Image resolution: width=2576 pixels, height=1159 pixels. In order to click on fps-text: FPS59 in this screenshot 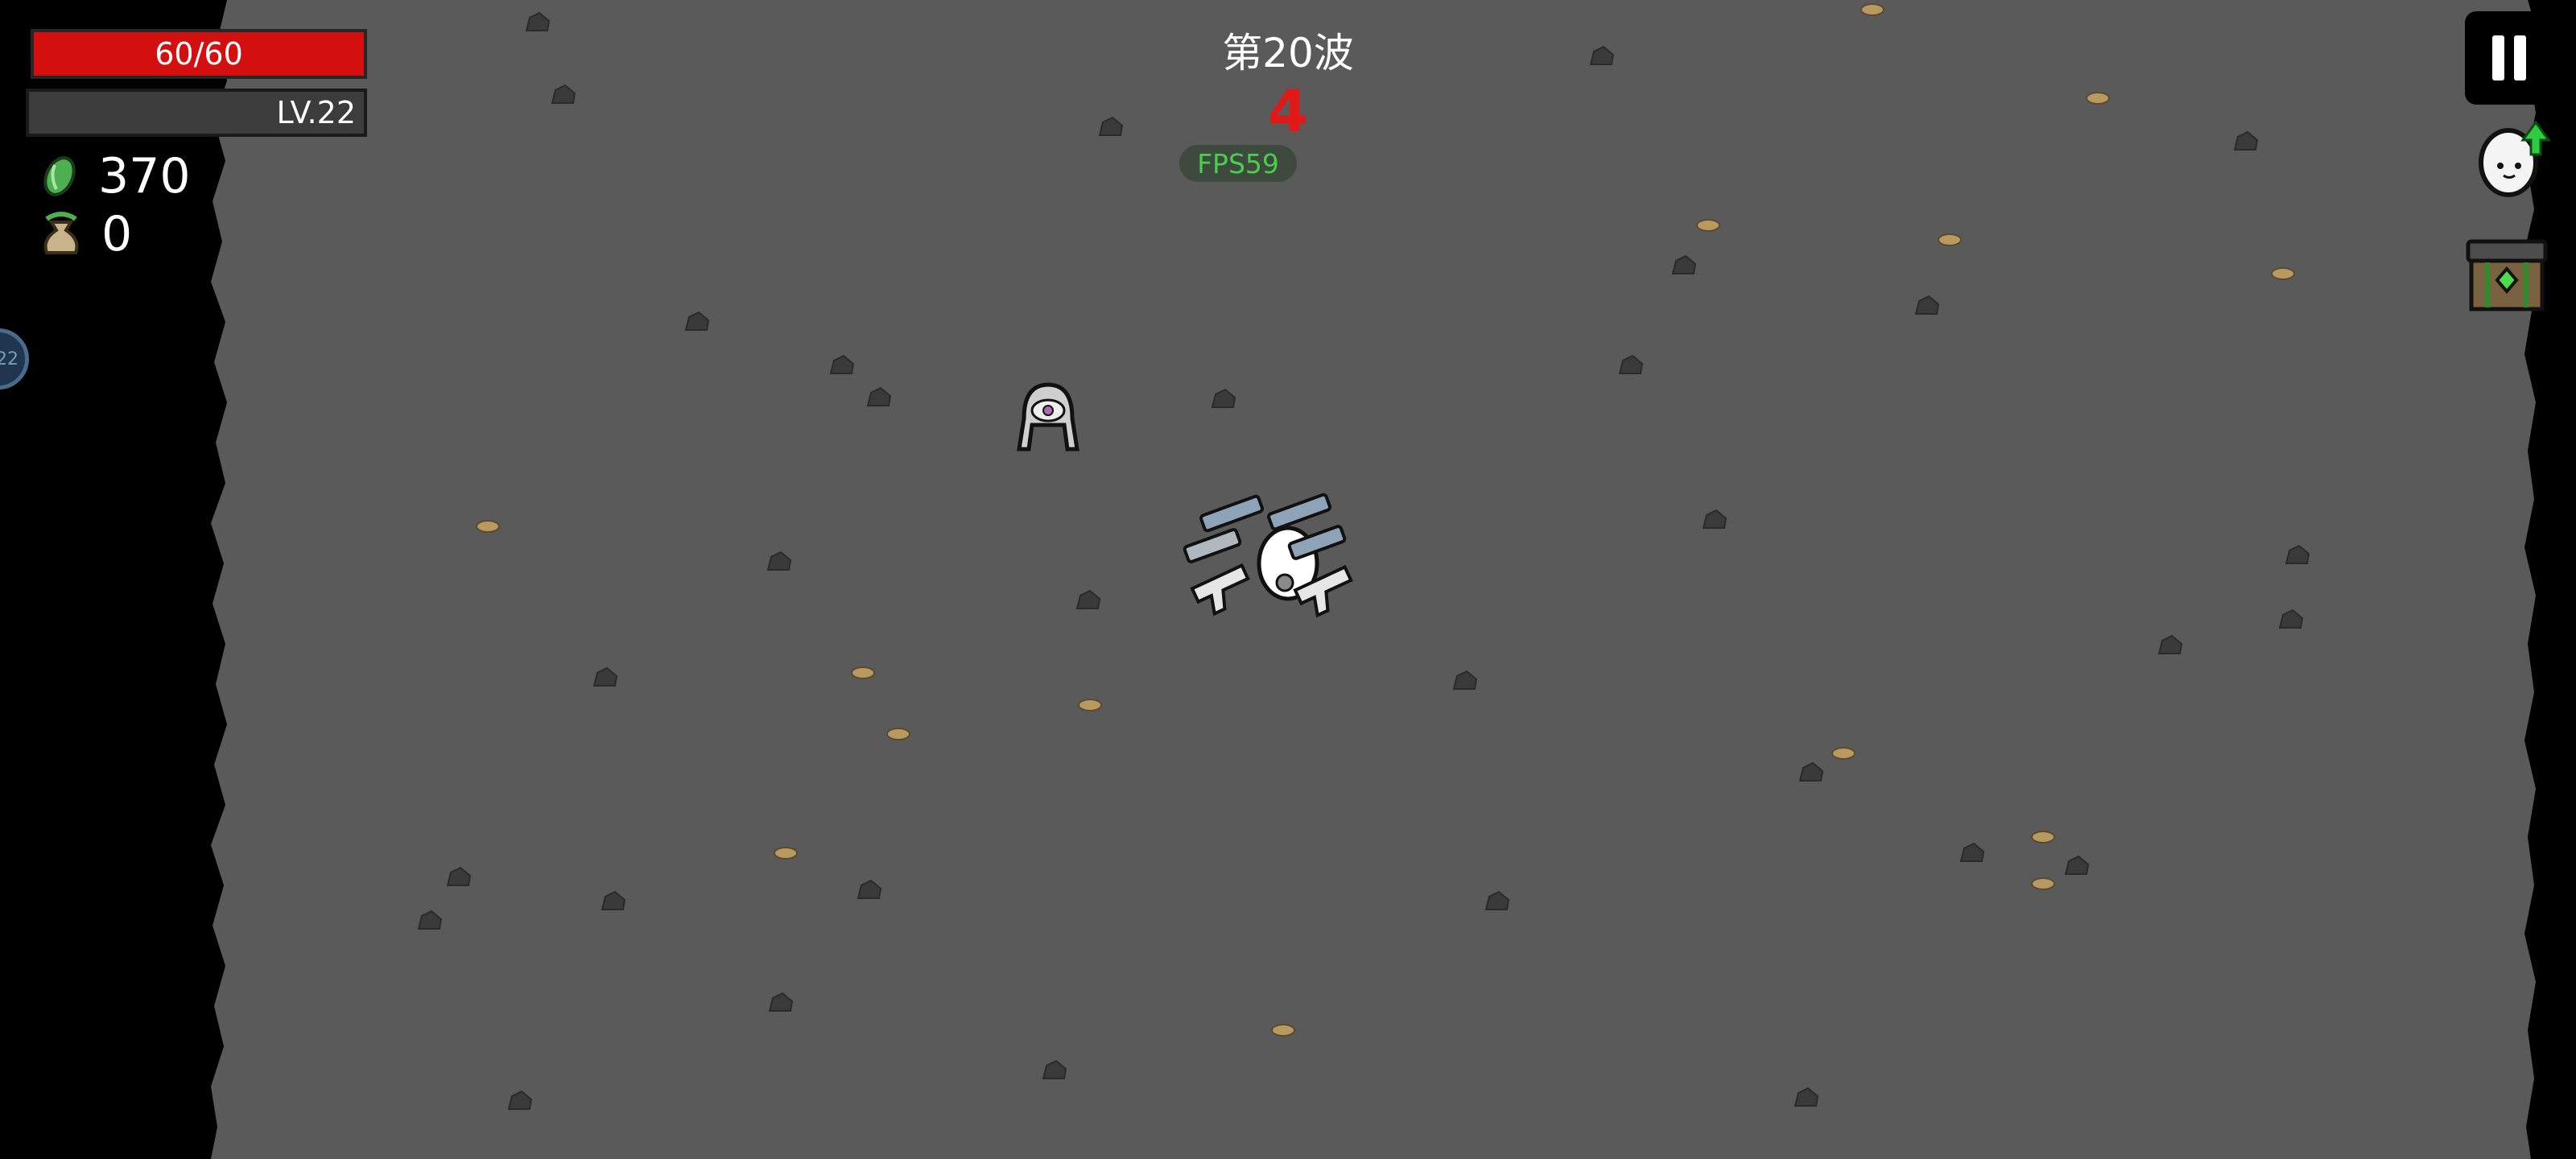, I will do `click(1238, 163)`.